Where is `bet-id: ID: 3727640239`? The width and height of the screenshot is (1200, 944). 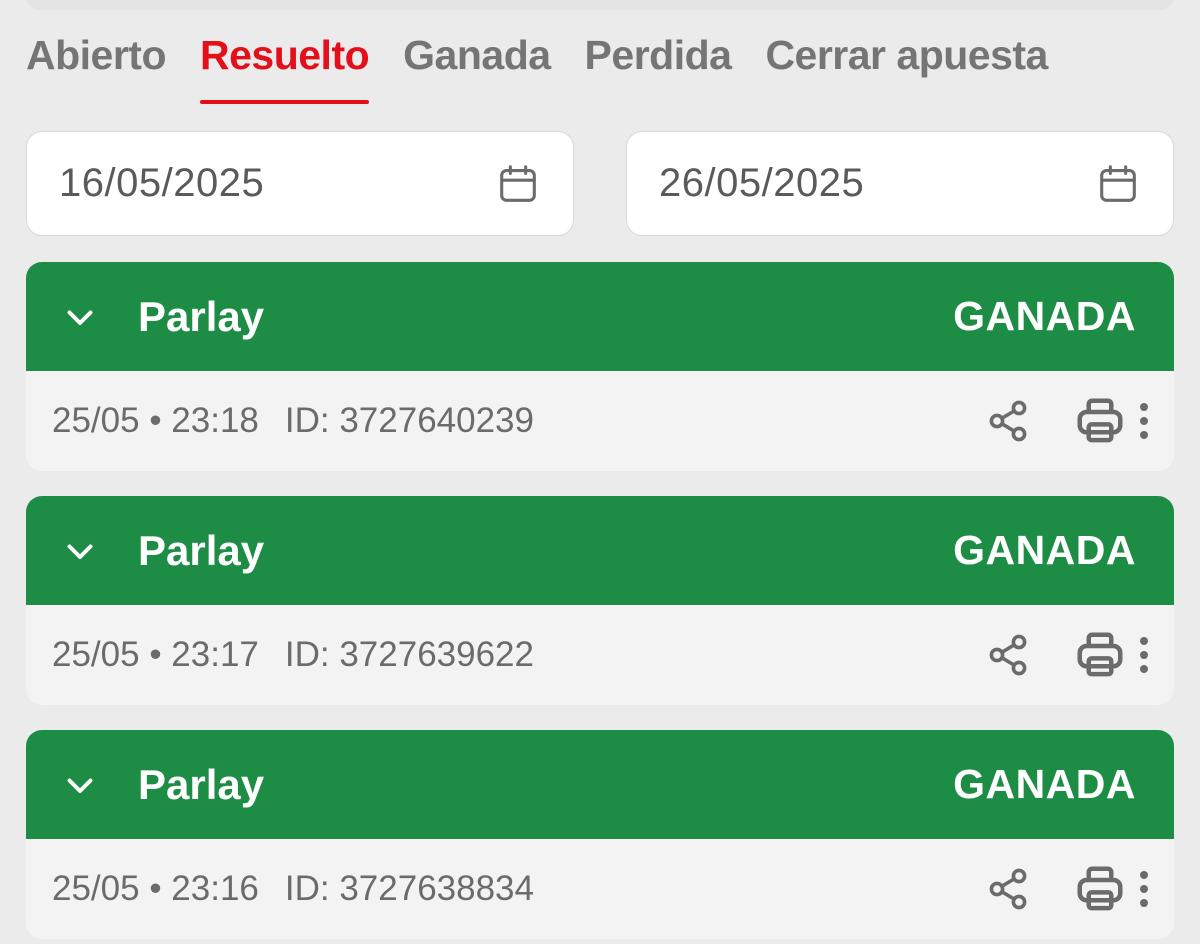
bet-id: ID: 3727640239 is located at coordinates (409, 420).